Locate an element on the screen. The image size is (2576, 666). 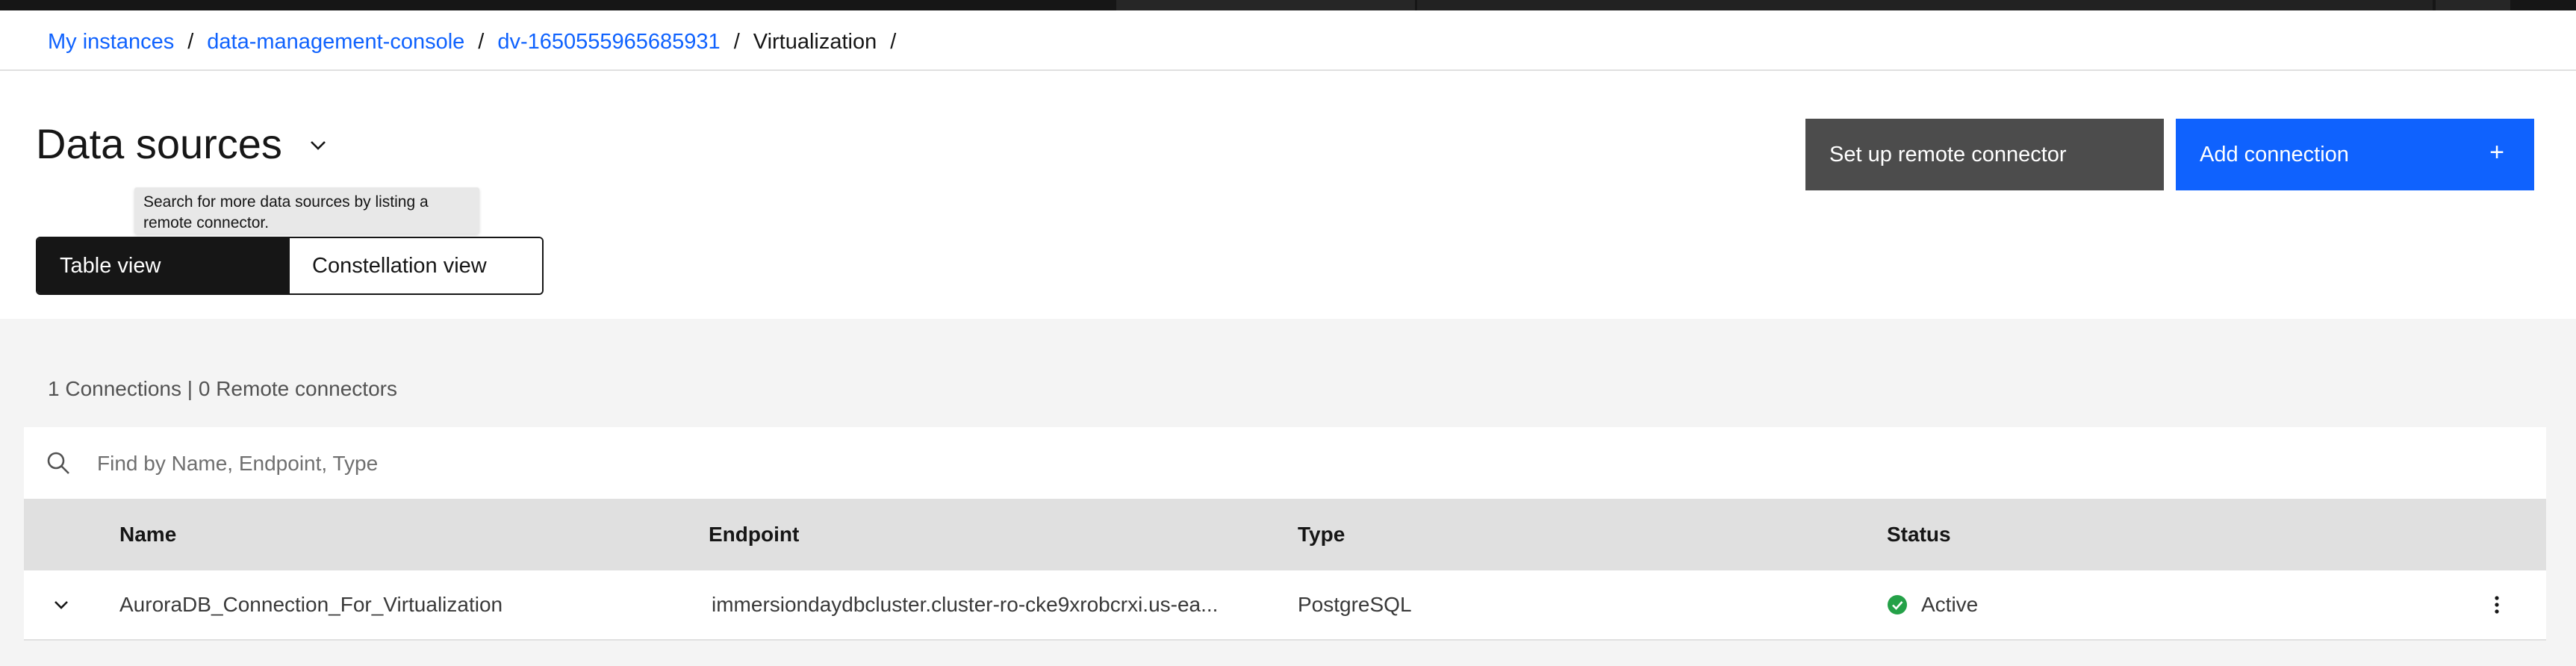
view-switcher: Table view Constellation view is located at coordinates (290, 266).